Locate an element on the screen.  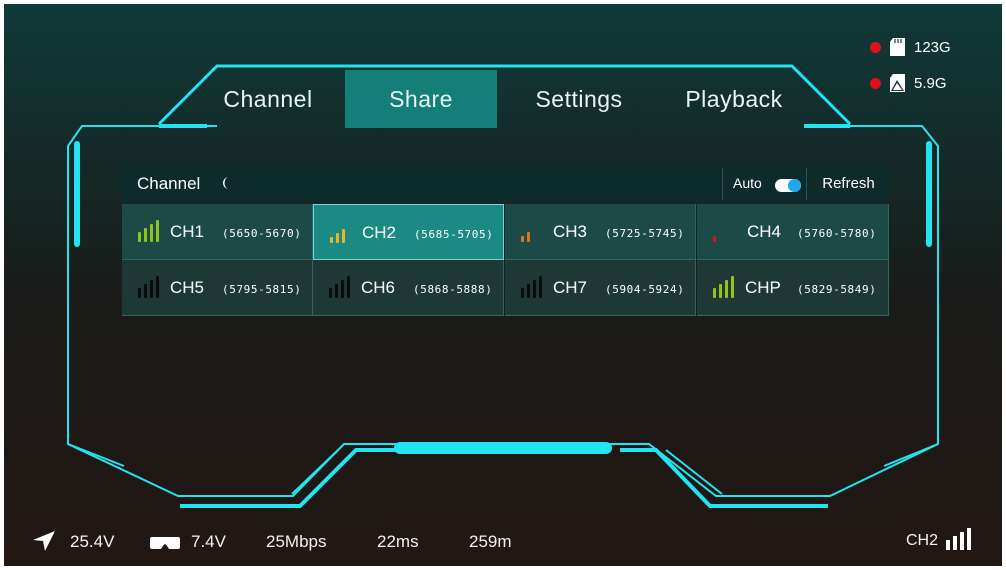
channel-name: CHP is located at coordinates (763, 287).